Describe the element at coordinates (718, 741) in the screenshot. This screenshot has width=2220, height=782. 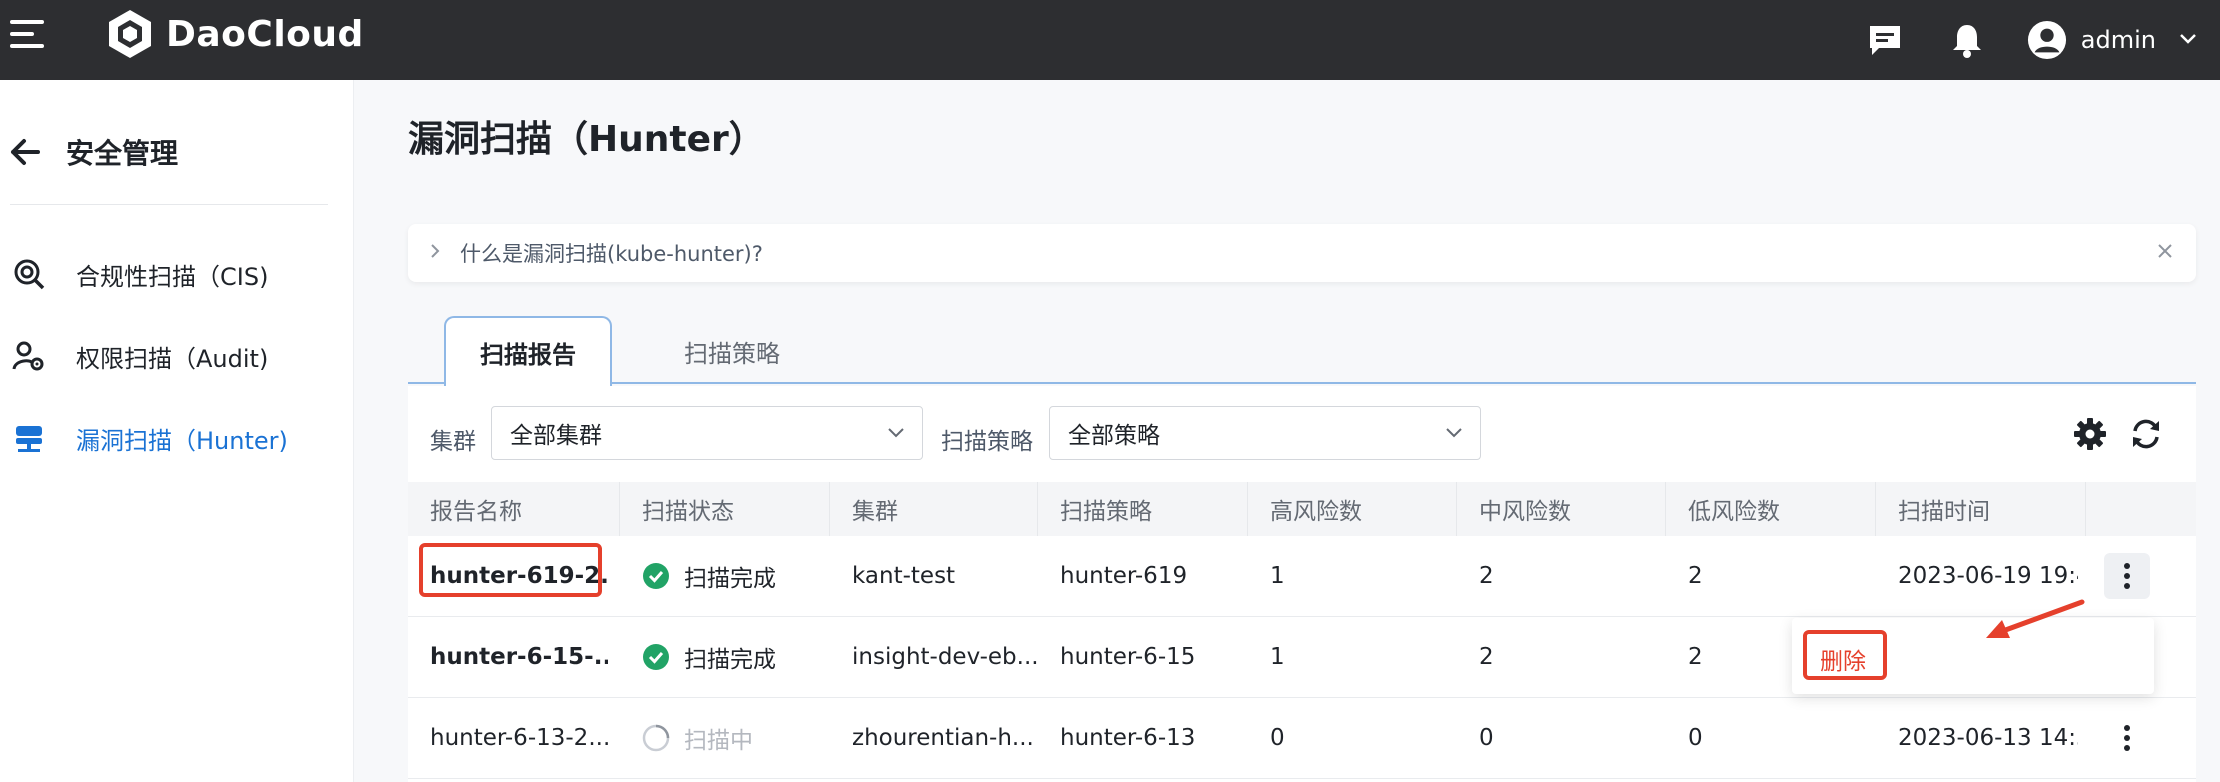
I see `status-text: 扫描中` at that location.